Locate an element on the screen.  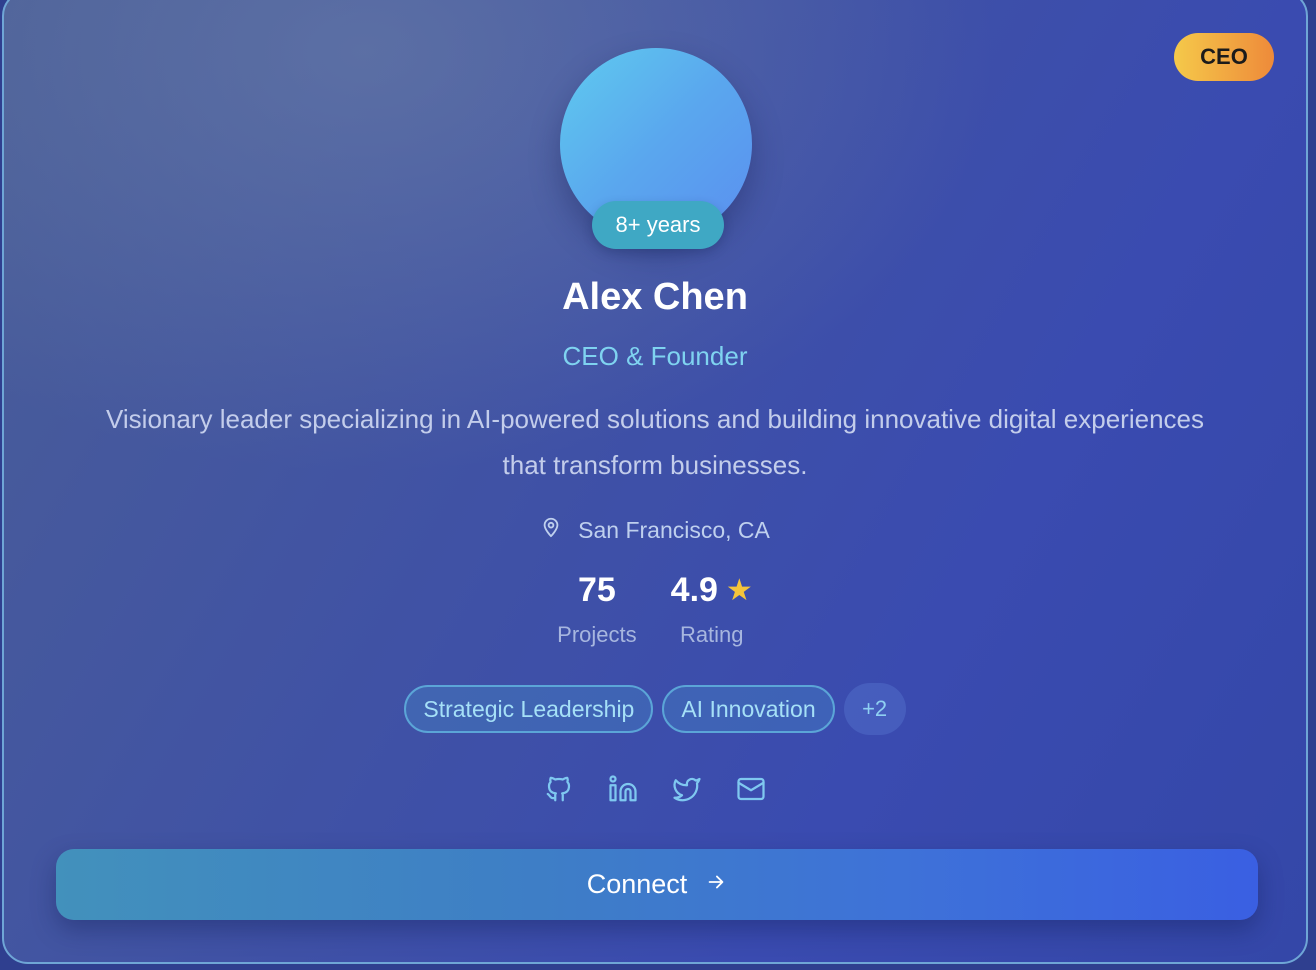
arrow-right-icon is located at coordinates (716, 884).